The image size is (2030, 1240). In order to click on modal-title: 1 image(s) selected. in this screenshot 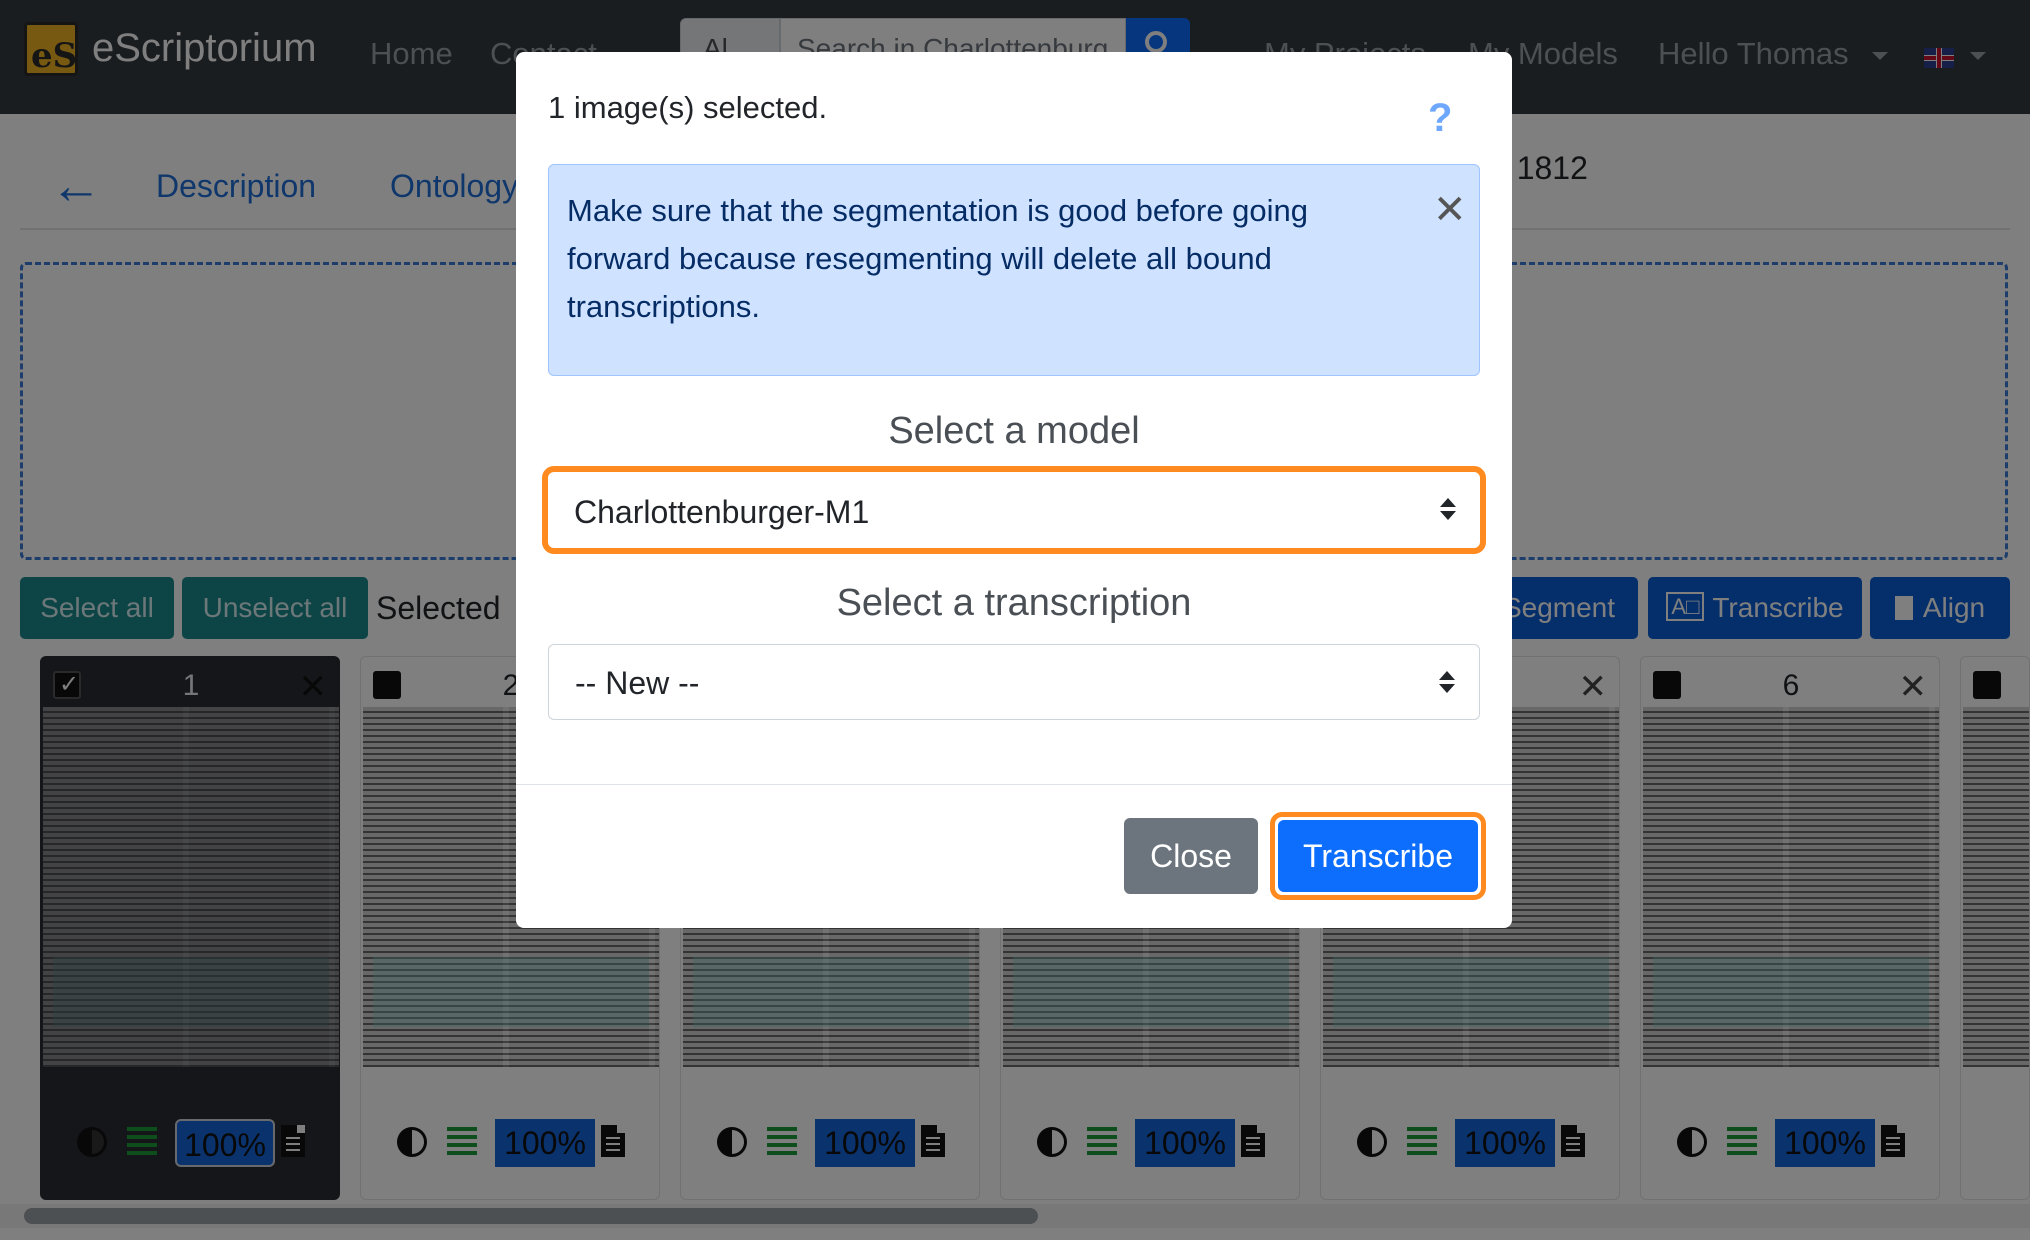, I will do `click(688, 107)`.